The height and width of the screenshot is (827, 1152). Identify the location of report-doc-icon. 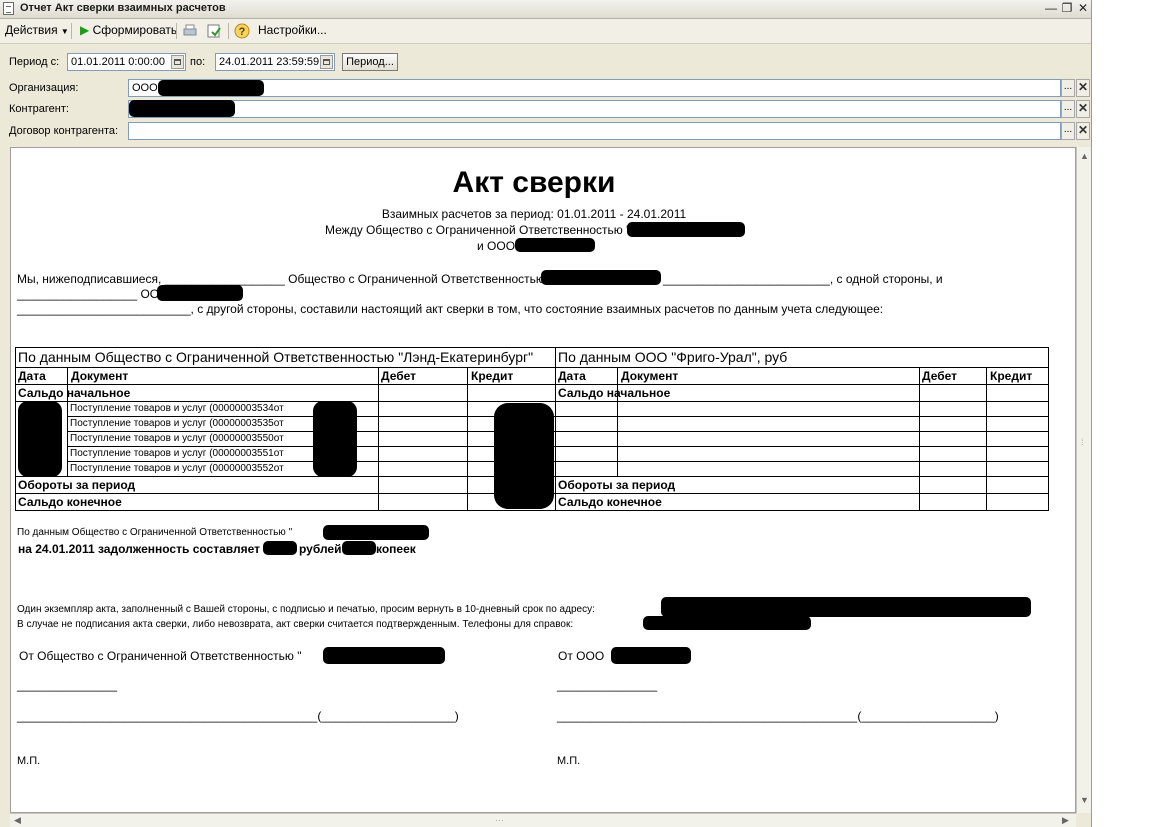
(8, 8).